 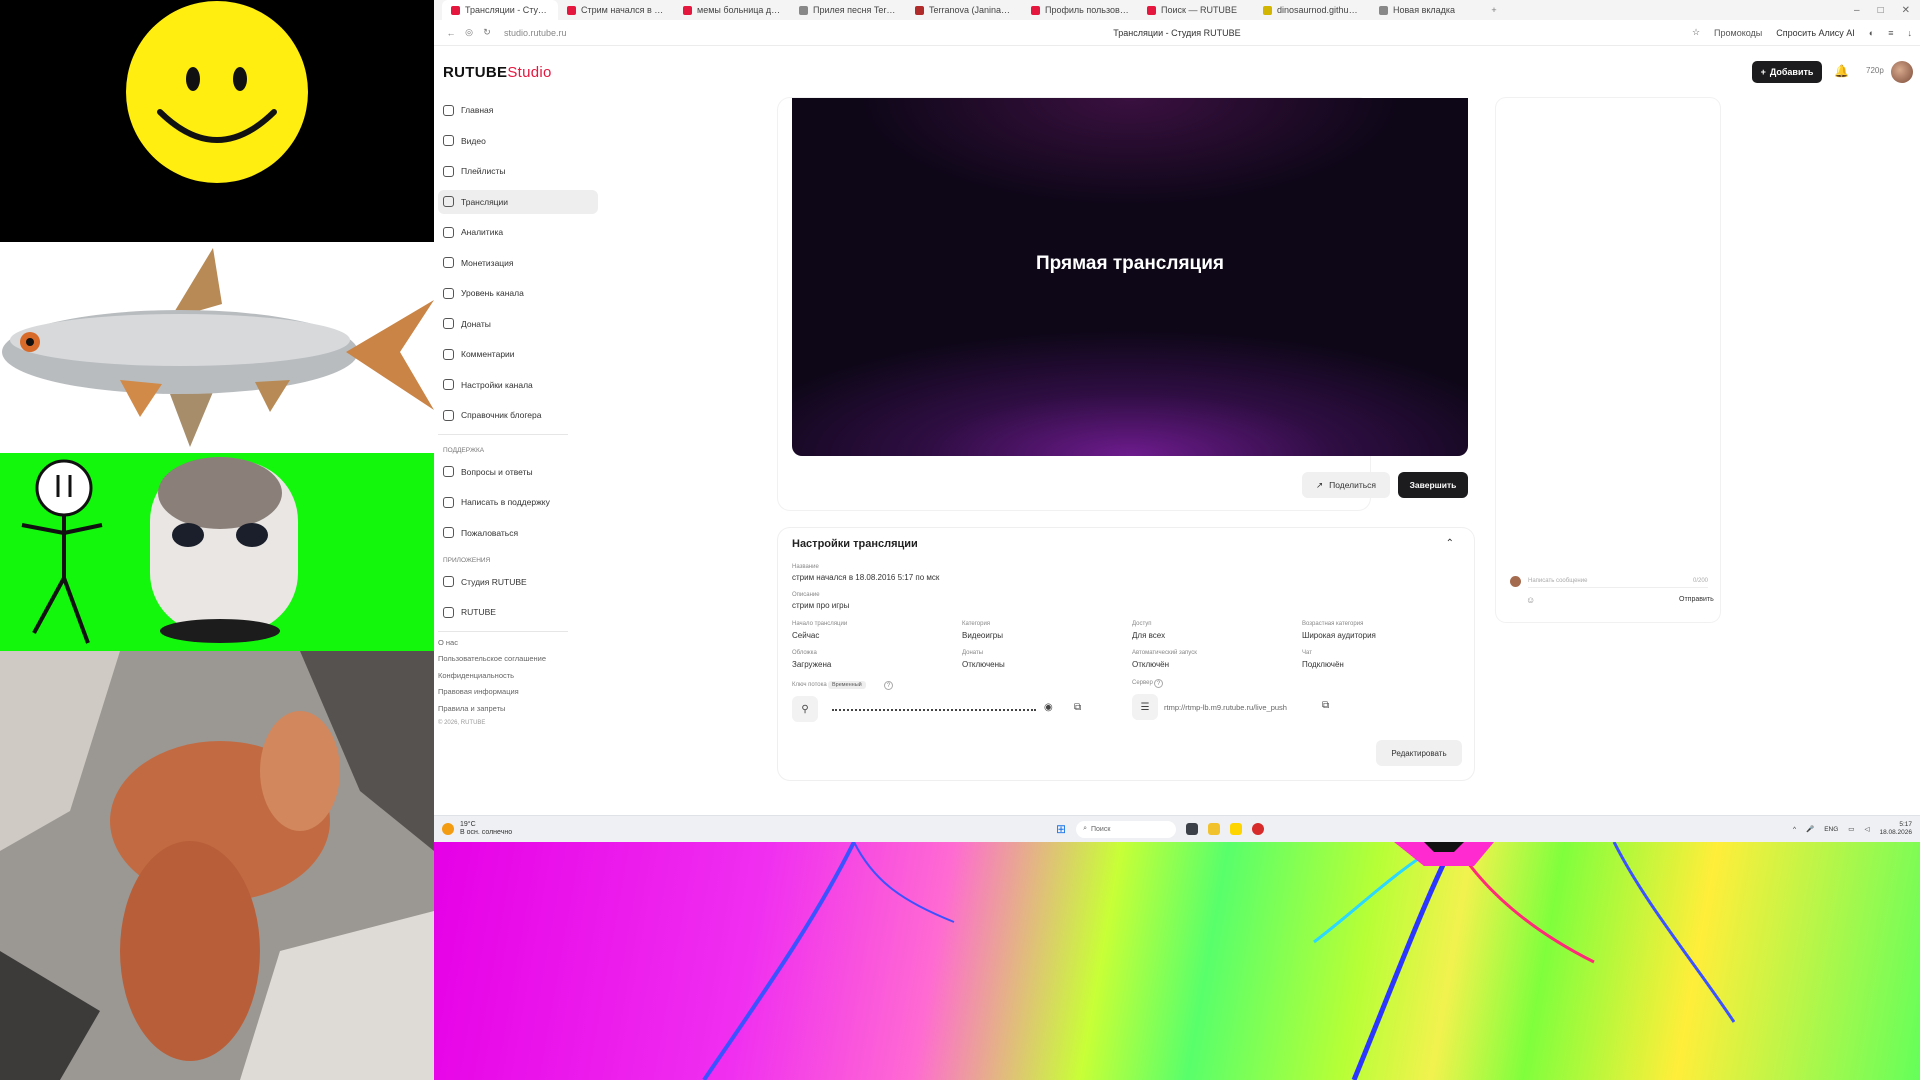 What do you see at coordinates (964, 10) in the screenshot?
I see `browser-tab-4: Terranova (Janina) - скачи` at bounding box center [964, 10].